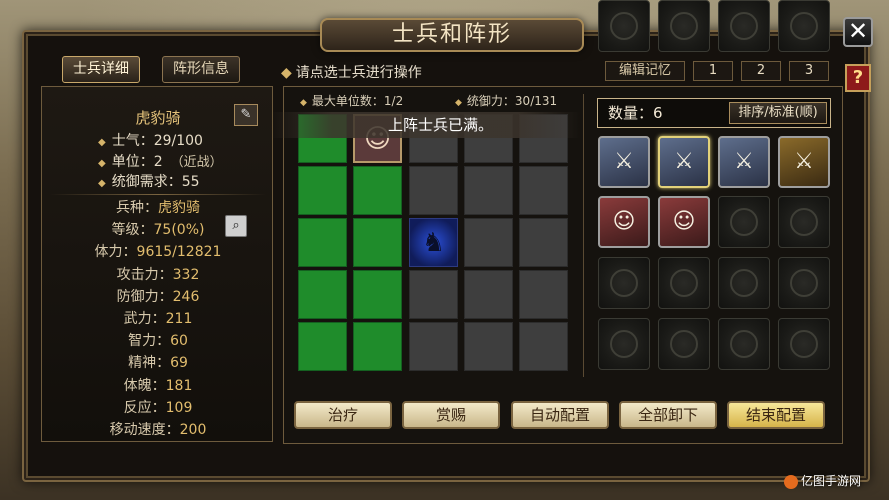  What do you see at coordinates (158, 430) in the screenshot?
I see `attr-move-speed: 移动速度：200` at bounding box center [158, 430].